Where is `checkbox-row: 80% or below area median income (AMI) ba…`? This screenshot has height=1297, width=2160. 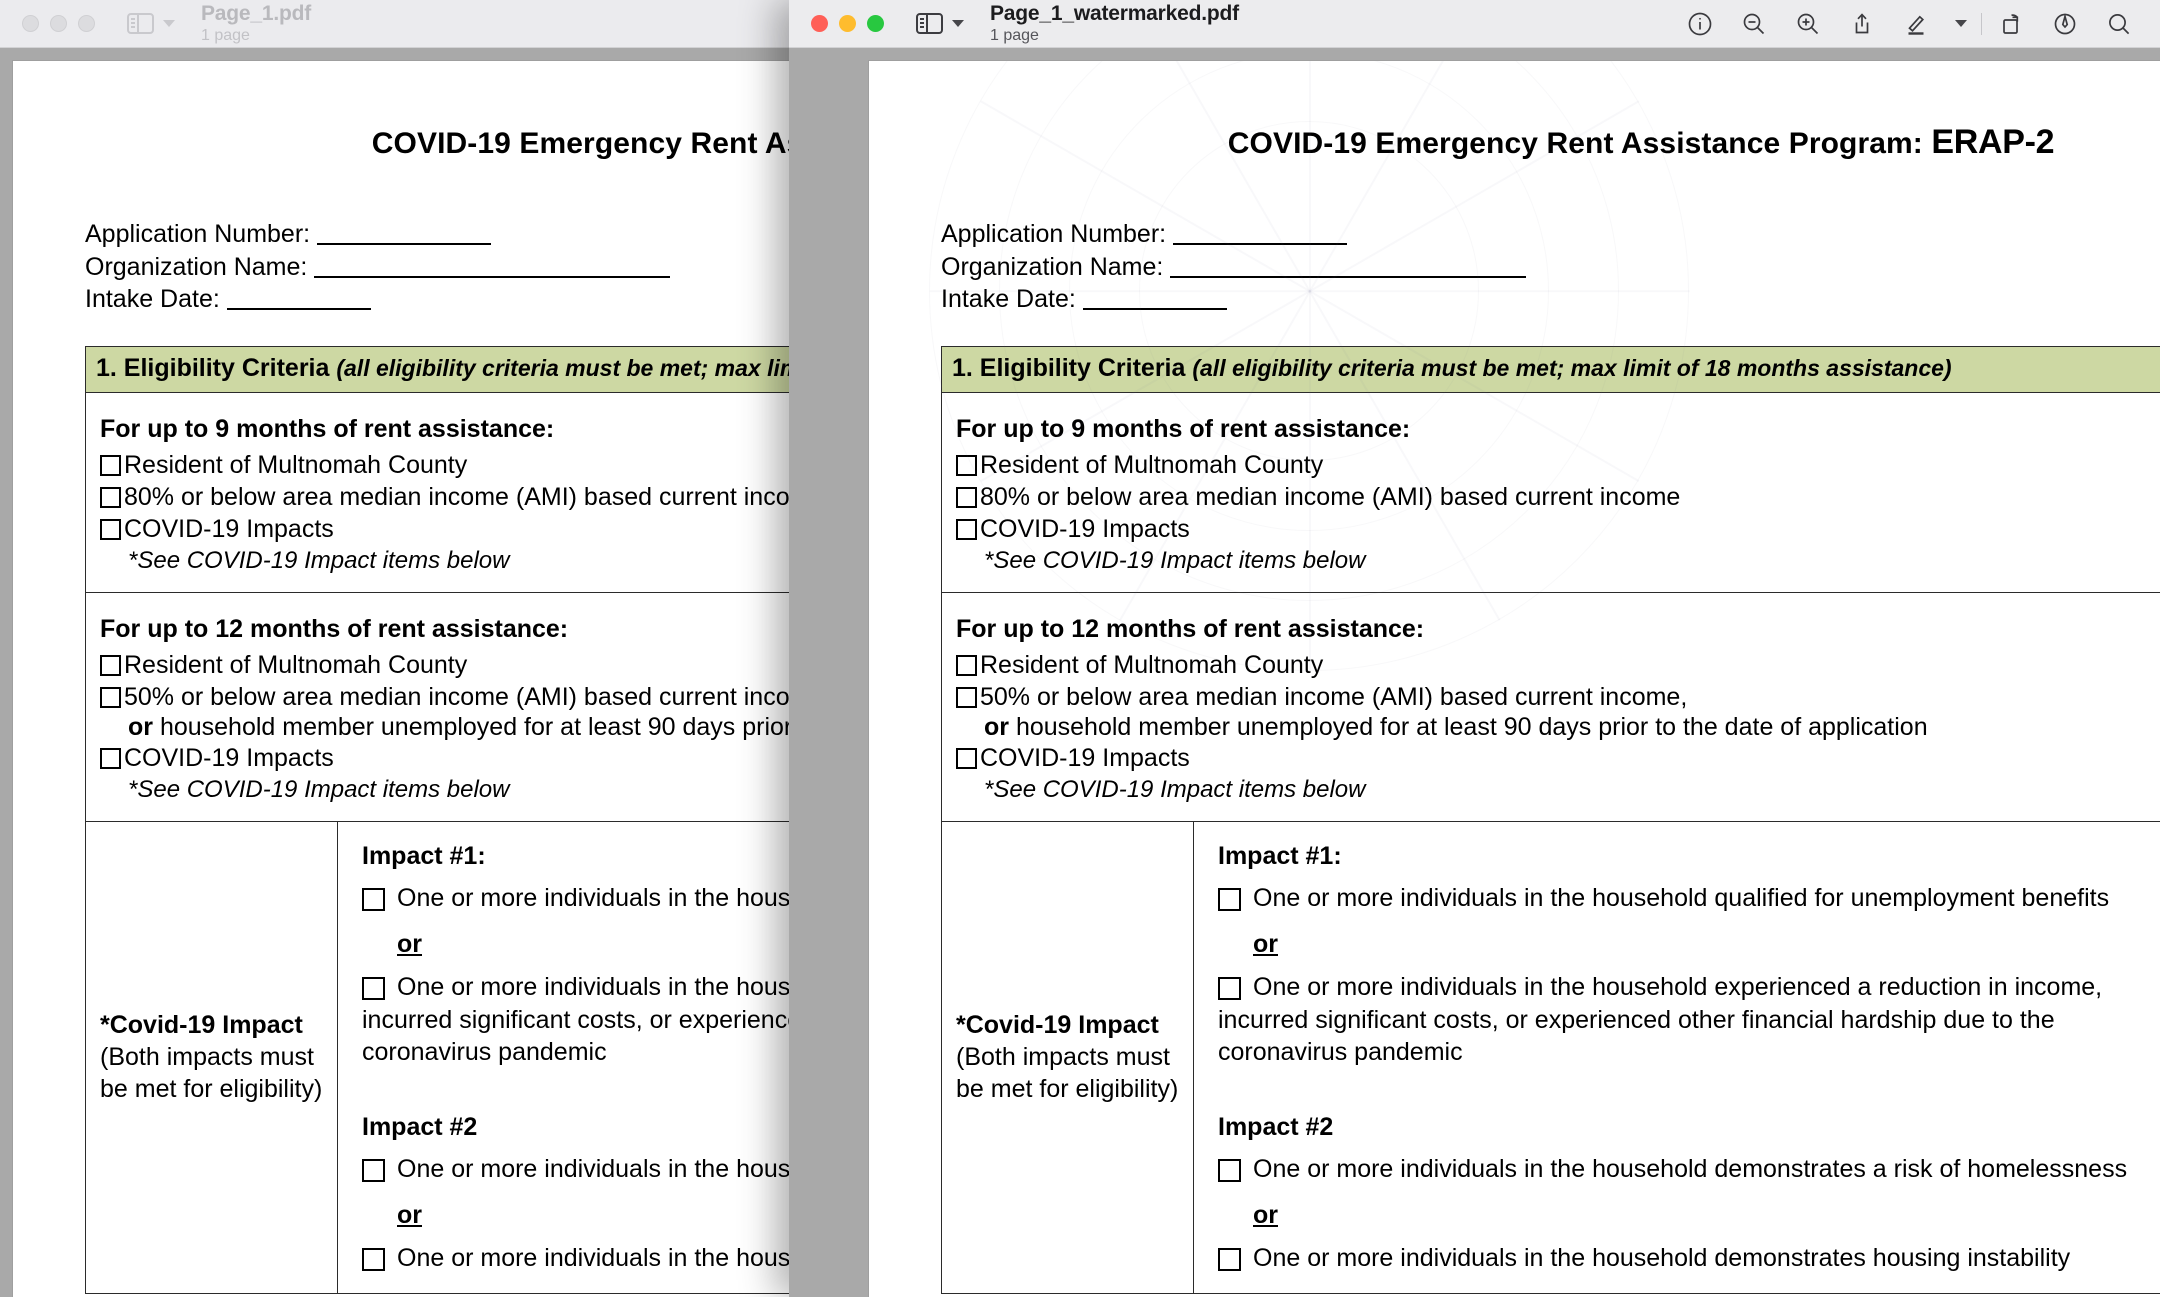 checkbox-row: 80% or below area median income (AMI) ba… is located at coordinates (1558, 497).